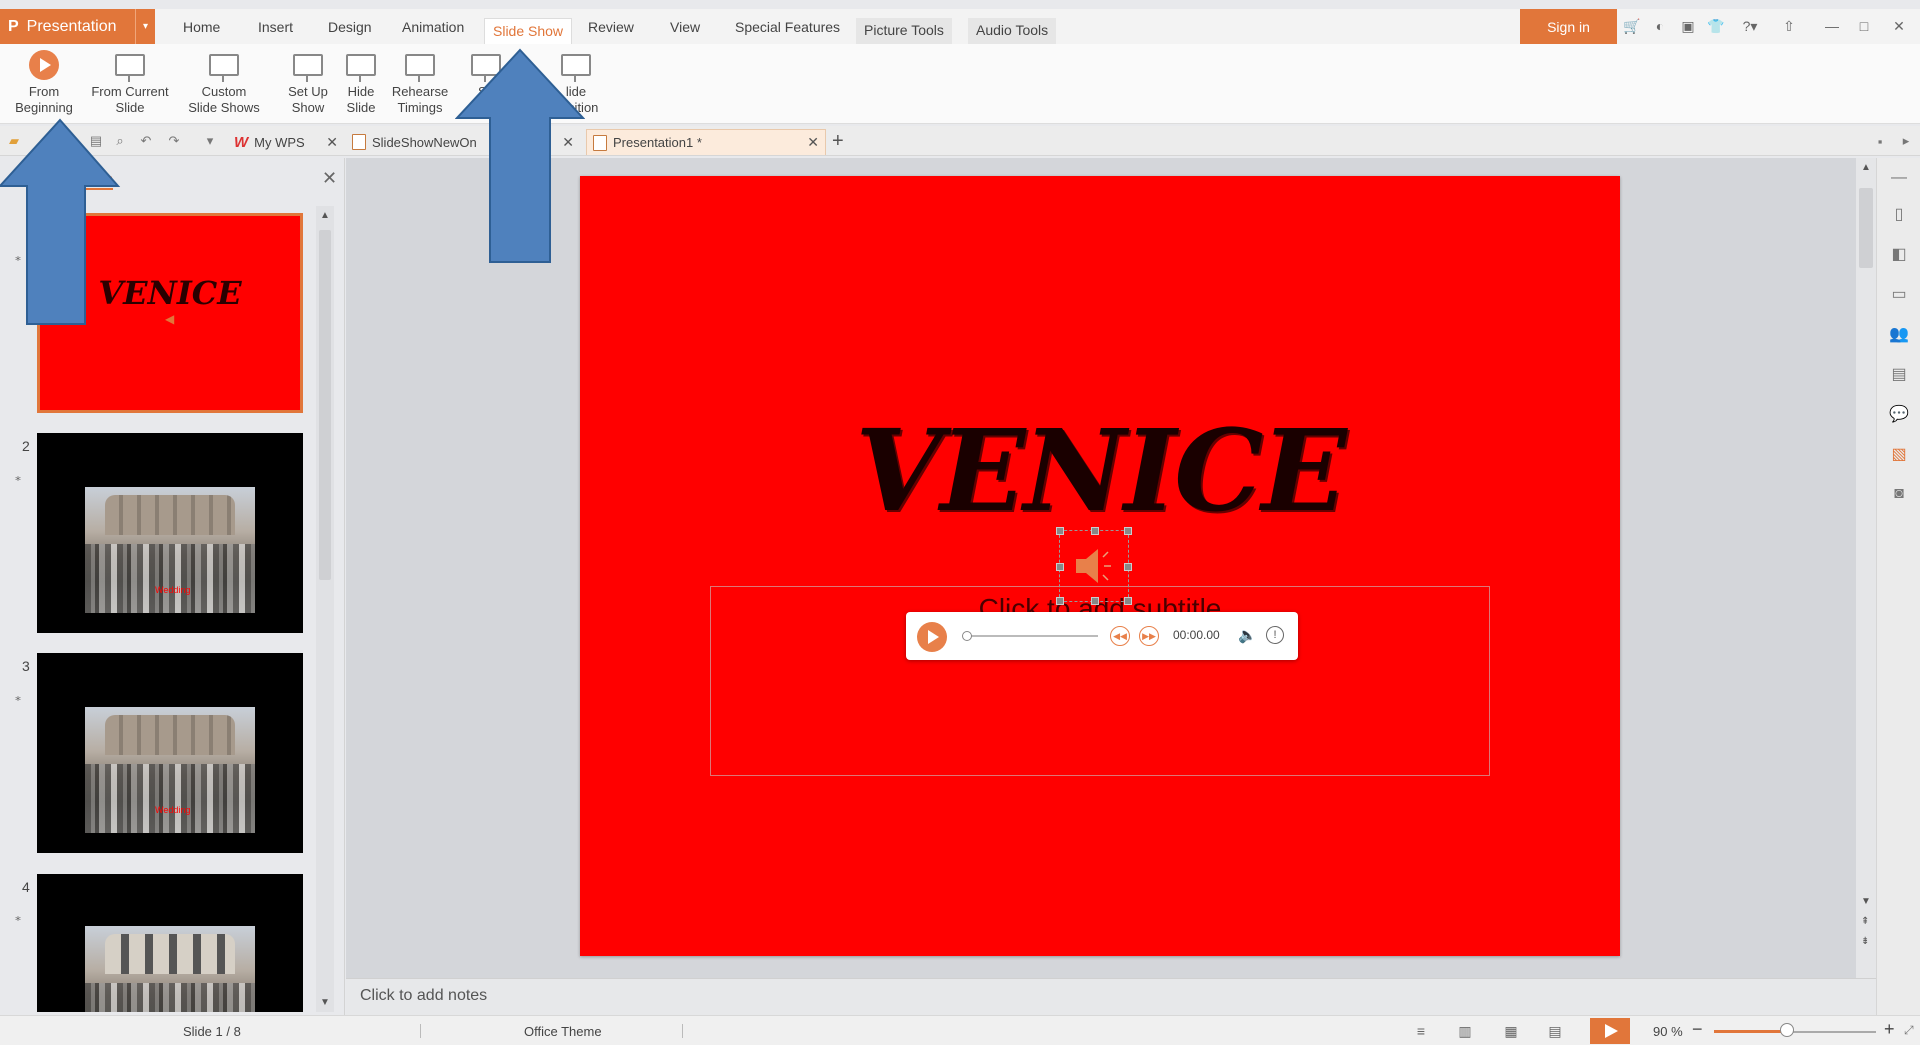  Describe the element at coordinates (420, 83) in the screenshot. I see `rehearse-timings-button: Rehearse Timings` at that location.